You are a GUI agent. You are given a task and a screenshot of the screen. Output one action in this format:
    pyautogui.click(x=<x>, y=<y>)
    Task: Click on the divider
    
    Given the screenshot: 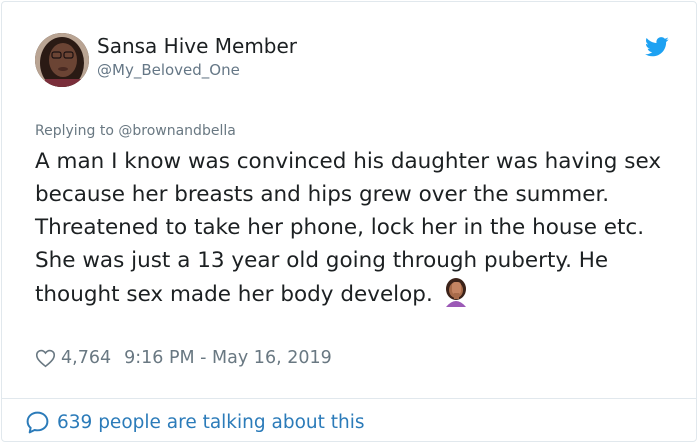 What is the action you would take?
    pyautogui.click(x=349, y=398)
    